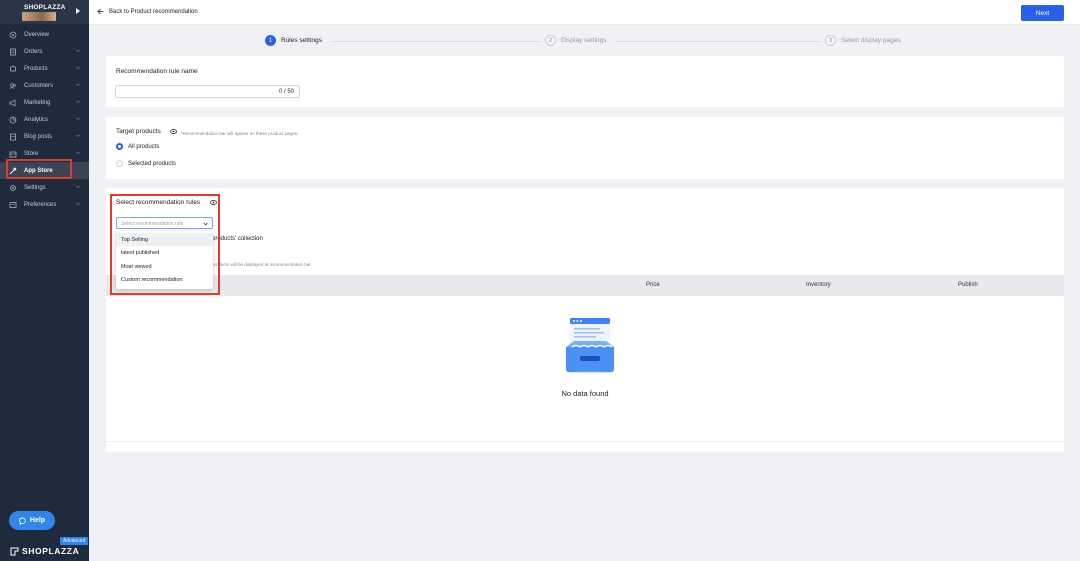 The image size is (1080, 561). What do you see at coordinates (585, 441) in the screenshot?
I see `divider` at bounding box center [585, 441].